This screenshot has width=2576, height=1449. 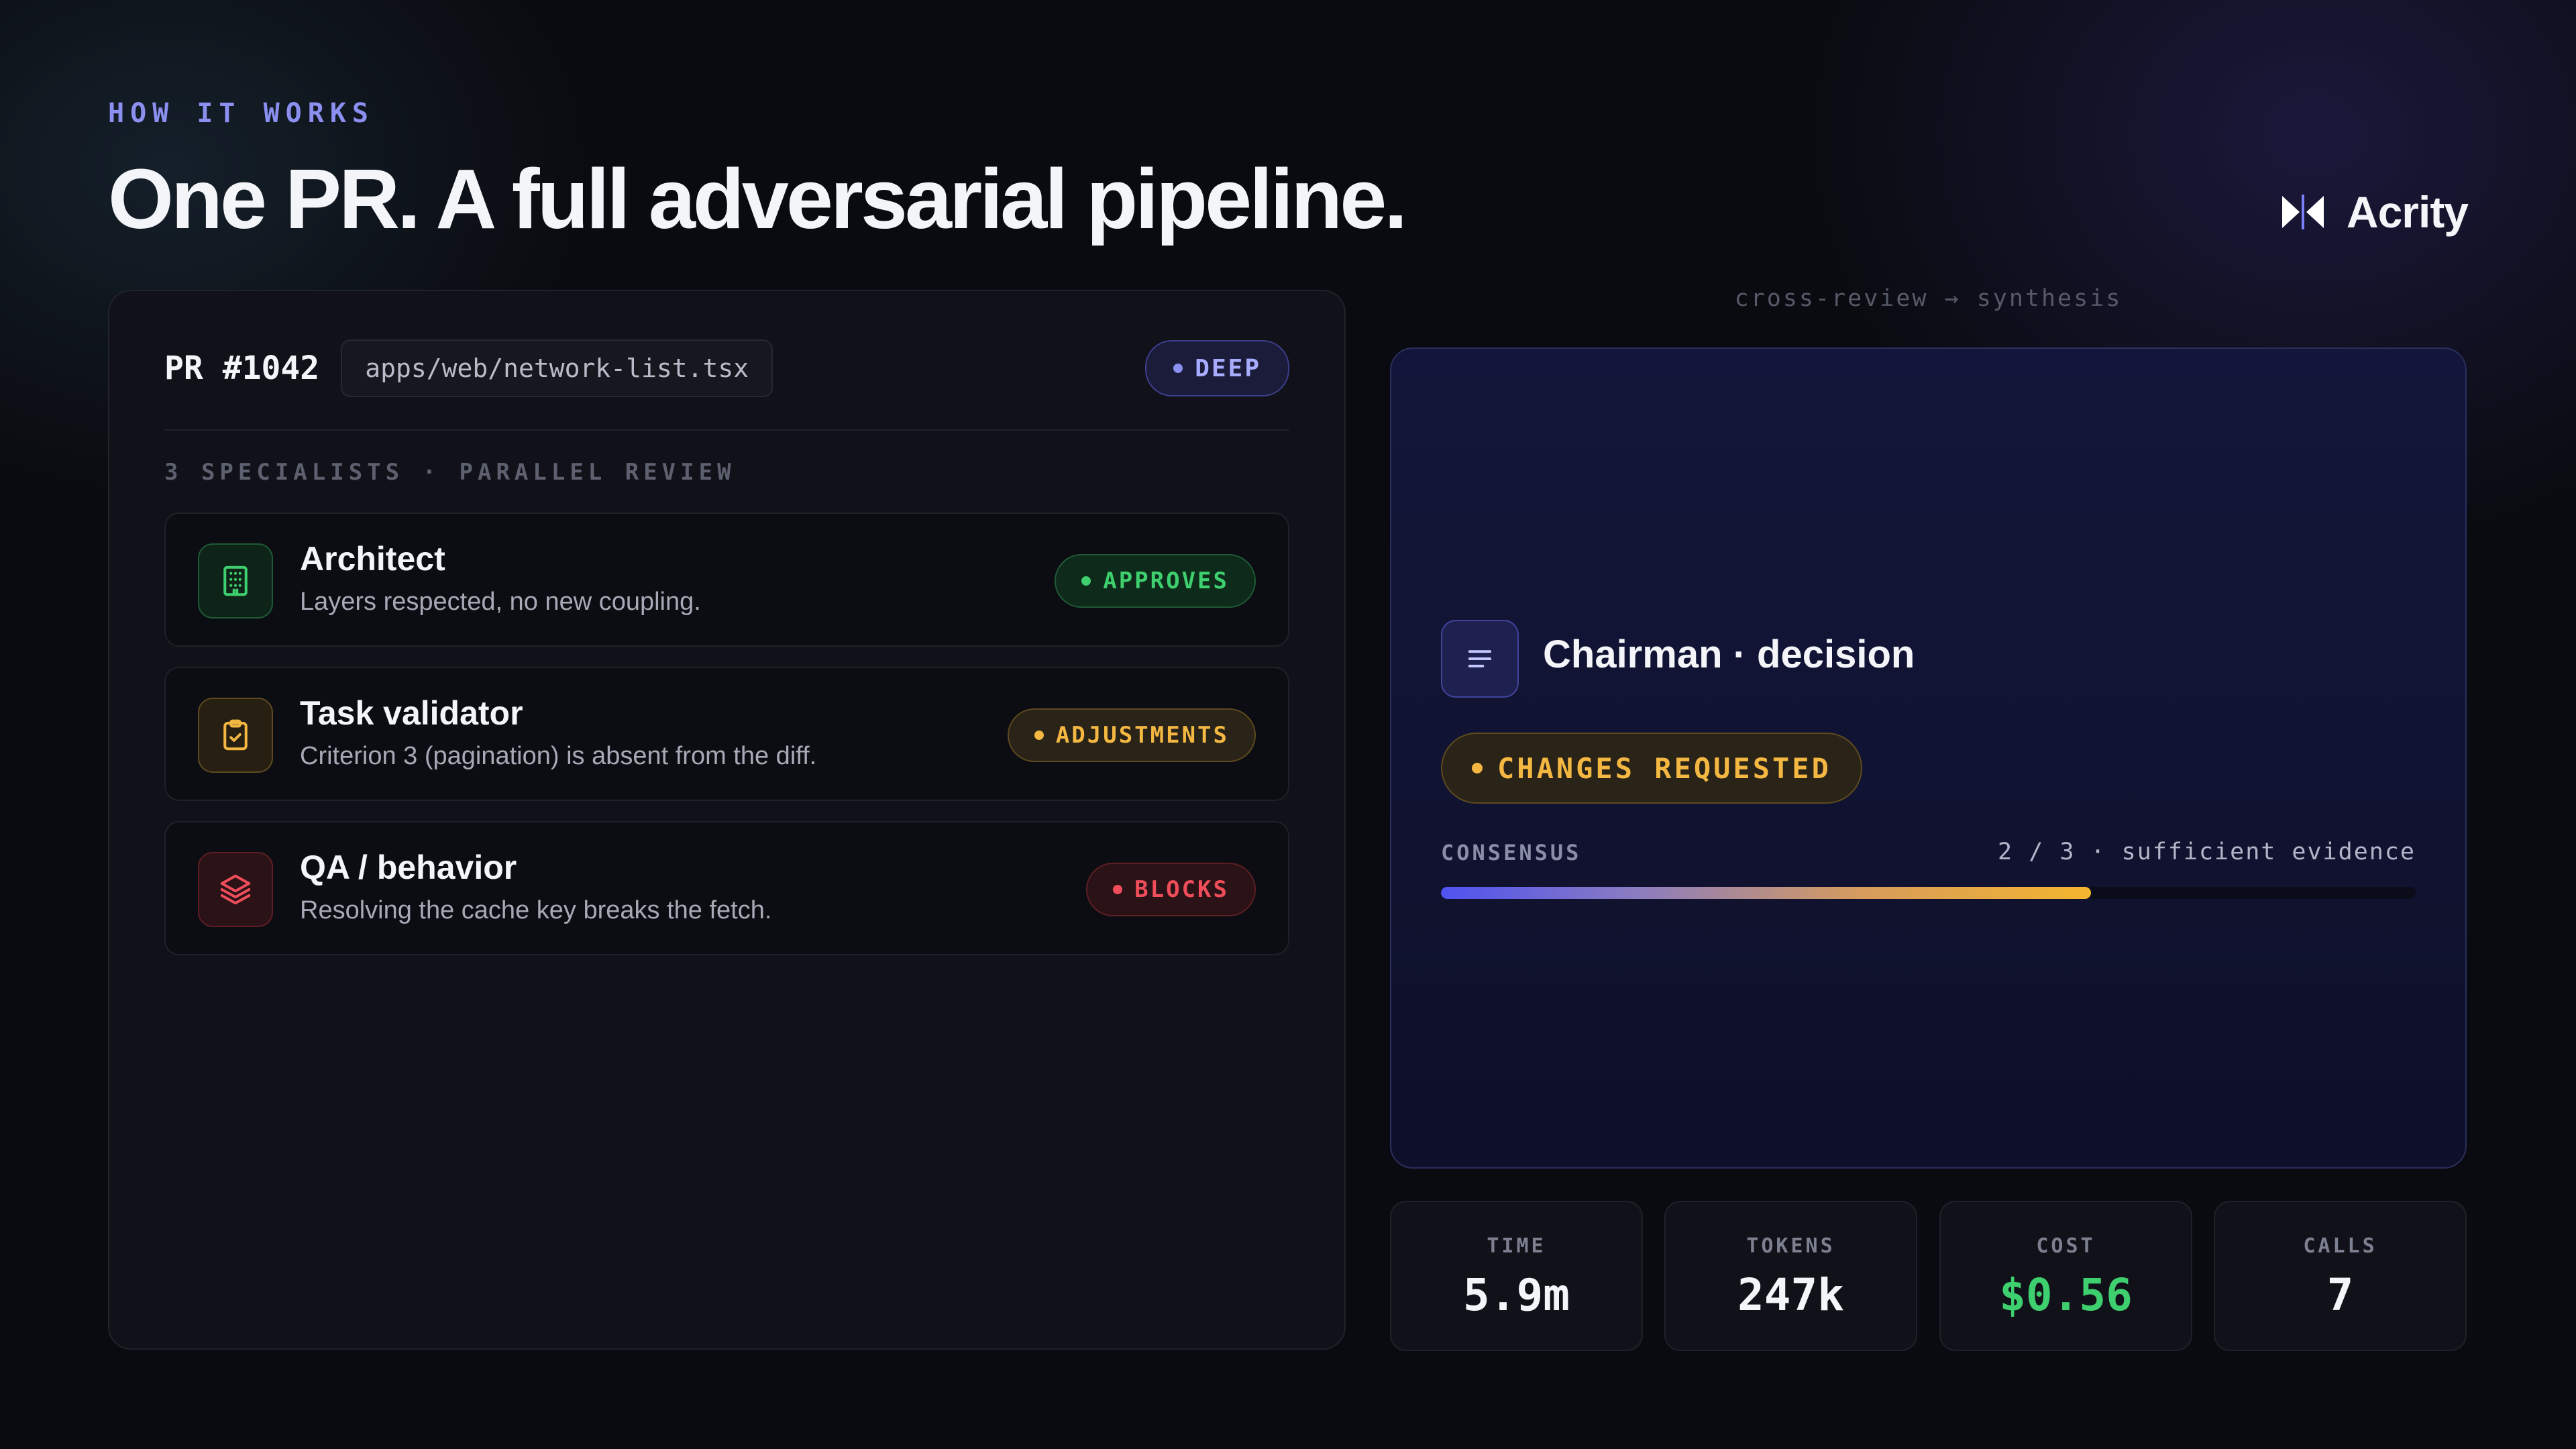 I want to click on divider, so click(x=726, y=430).